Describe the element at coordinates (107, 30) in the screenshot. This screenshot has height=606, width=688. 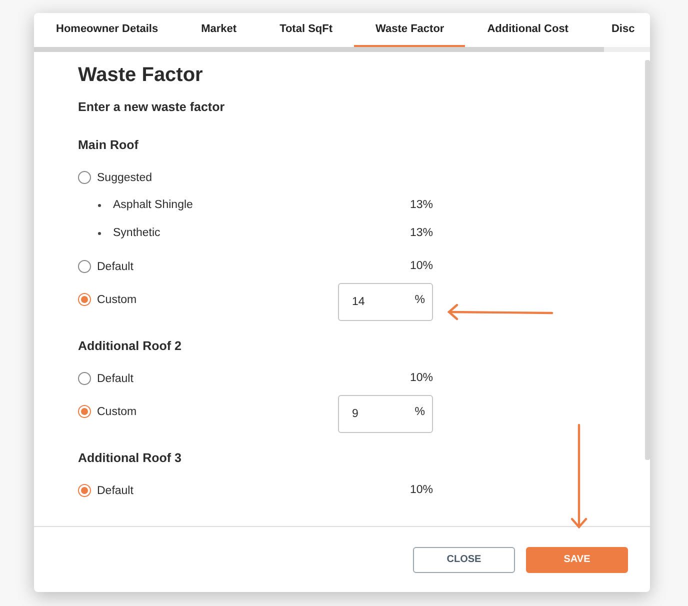
I see `tab: Homeowner Details` at that location.